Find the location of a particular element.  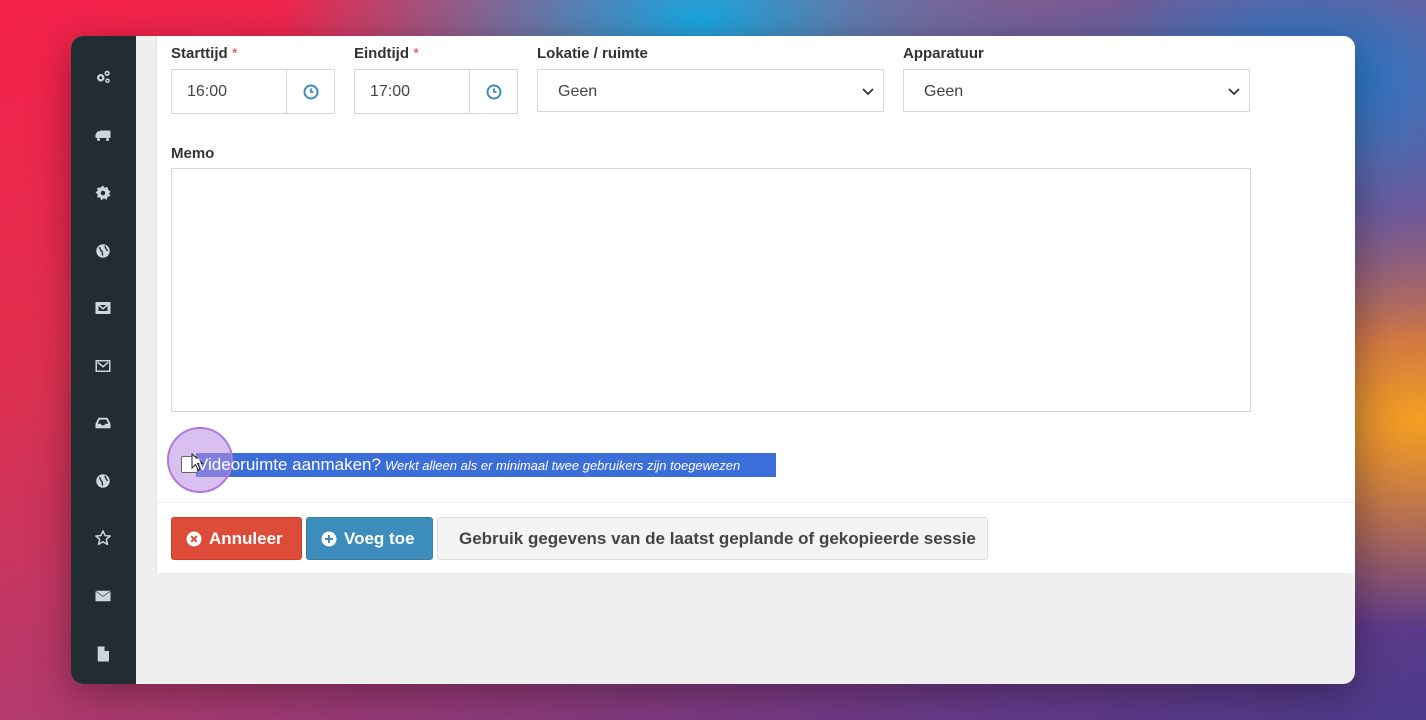

star-outline-icon is located at coordinates (103, 538).